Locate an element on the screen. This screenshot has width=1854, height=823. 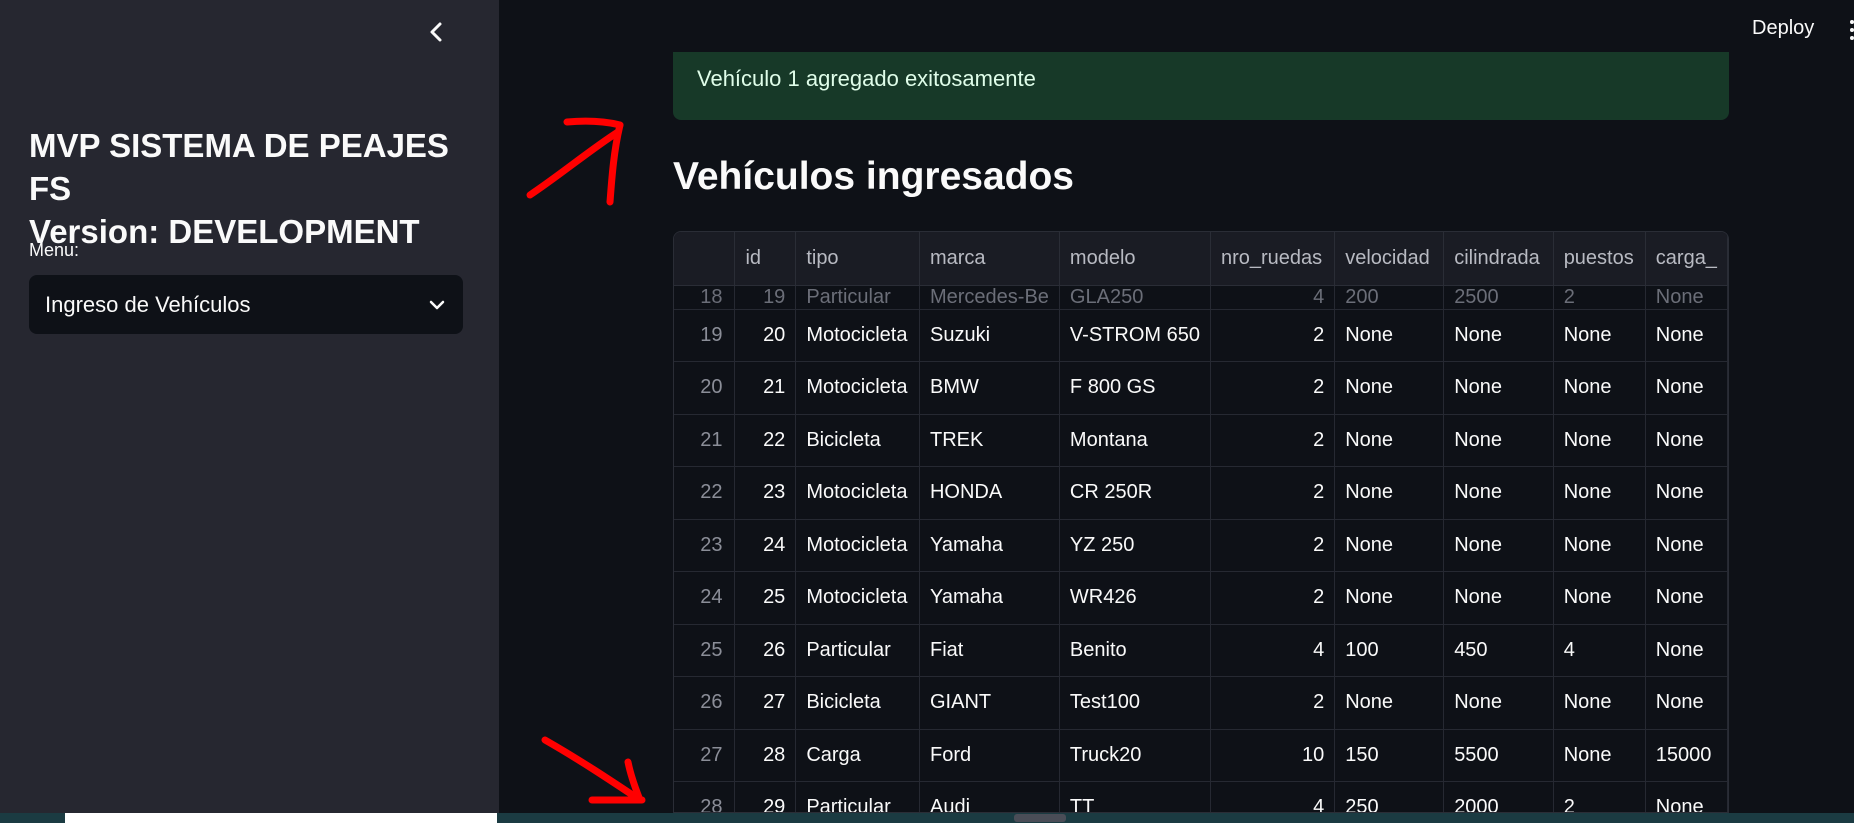
table-cell: Fiat is located at coordinates (989, 650).